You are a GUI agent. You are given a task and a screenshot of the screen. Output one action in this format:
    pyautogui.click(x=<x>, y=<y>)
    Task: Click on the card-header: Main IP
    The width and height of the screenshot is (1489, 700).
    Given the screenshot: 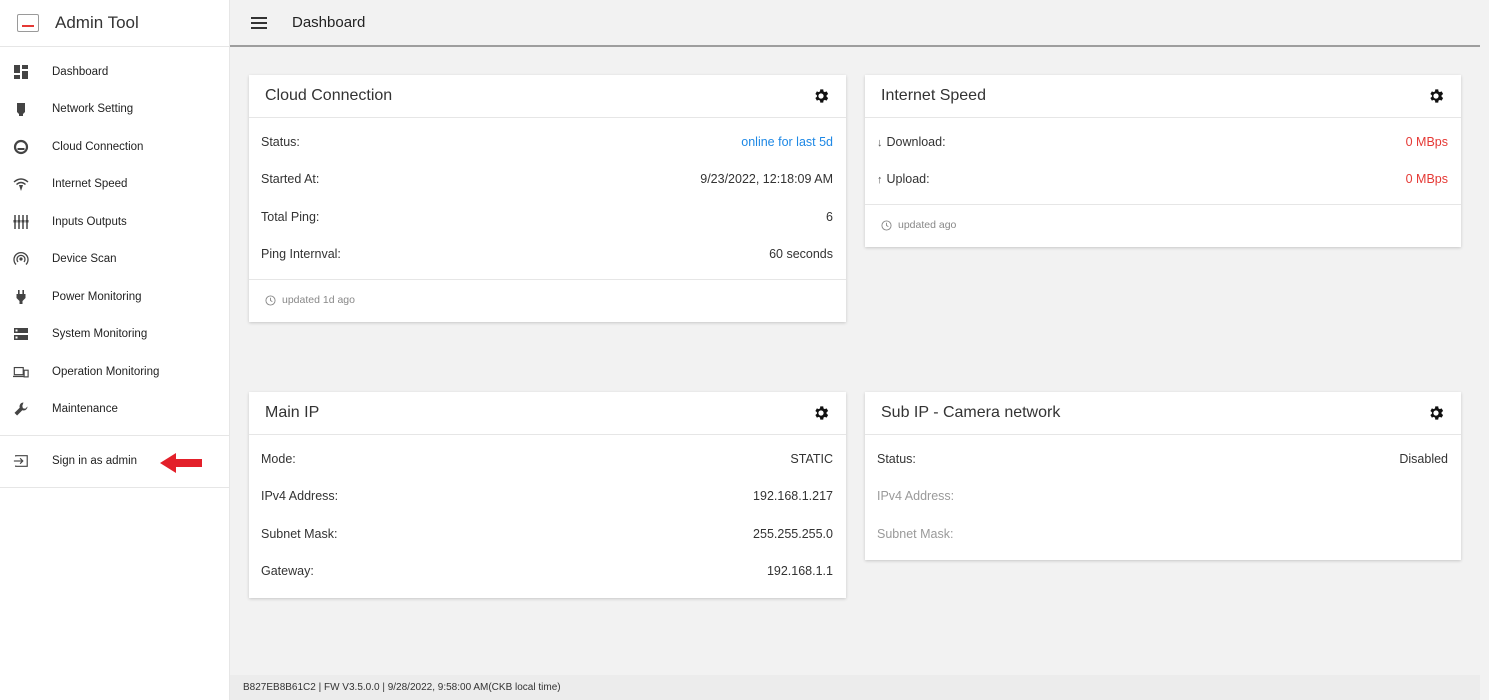 What is the action you would take?
    pyautogui.click(x=547, y=413)
    